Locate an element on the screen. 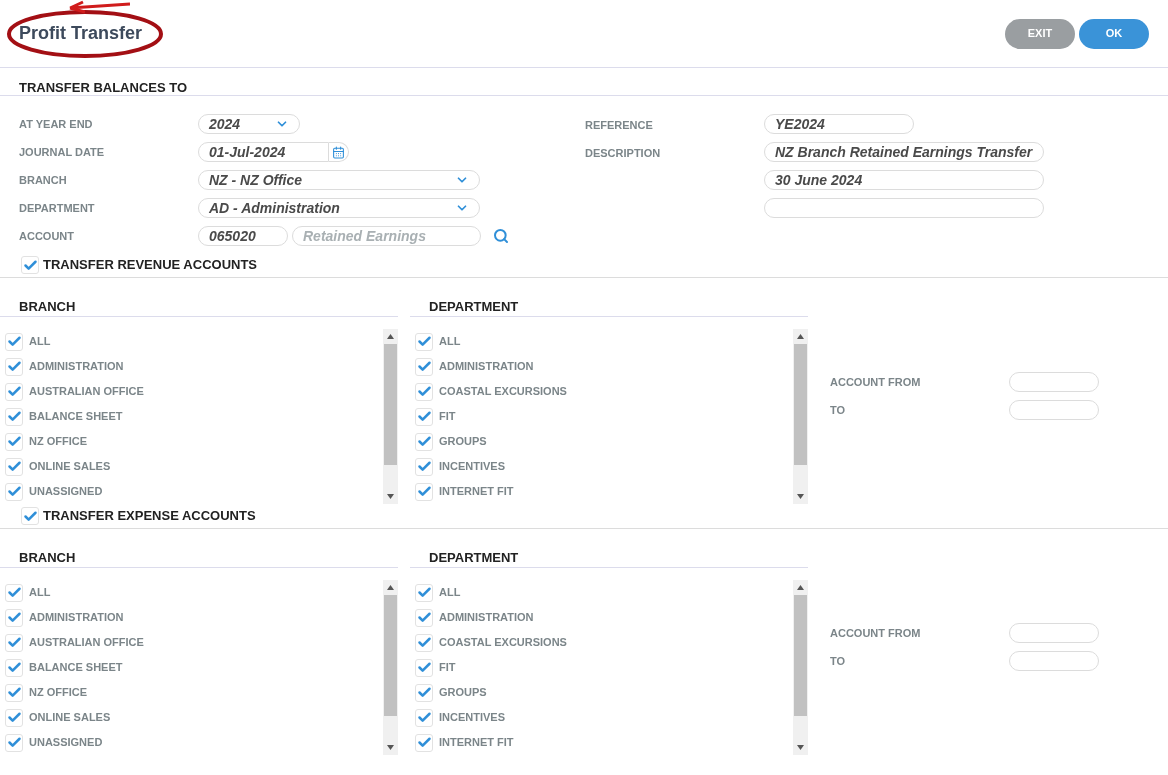 The width and height of the screenshot is (1168, 775). field-label: JOURNAL DATE is located at coordinates (62, 152).